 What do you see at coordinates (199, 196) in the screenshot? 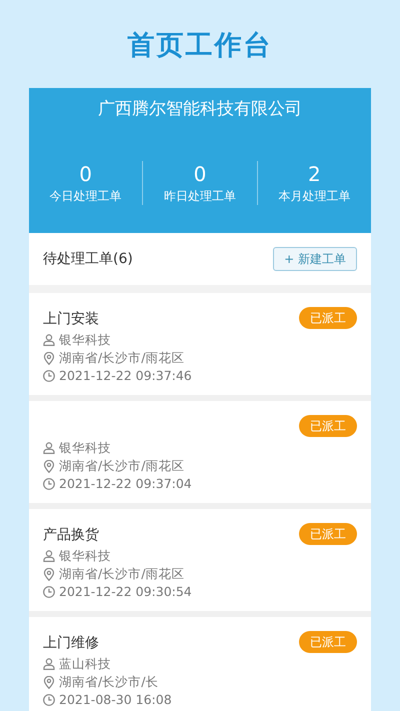
I see `stat-label: 昨日处理工单` at bounding box center [199, 196].